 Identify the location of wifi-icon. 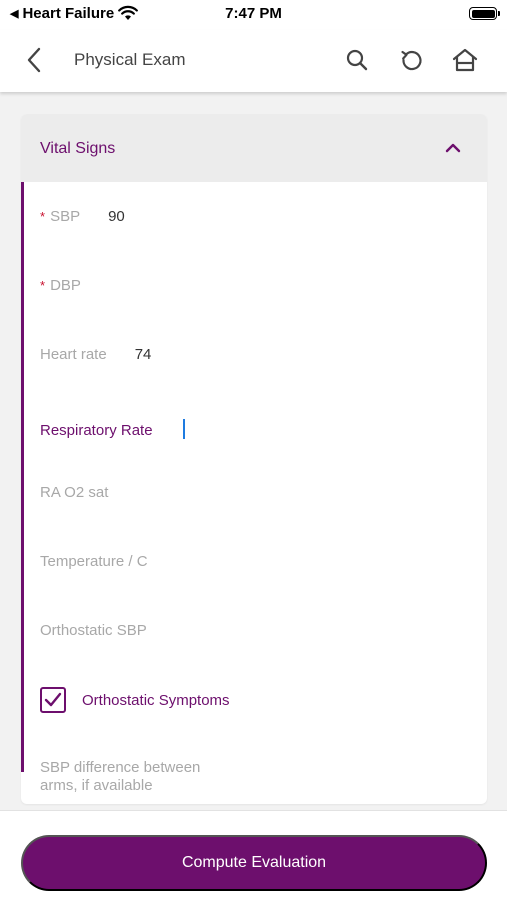
(128, 12).